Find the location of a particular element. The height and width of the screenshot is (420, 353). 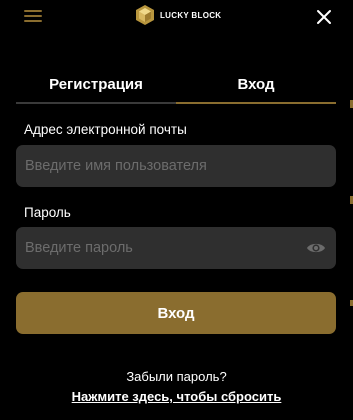

logo: LUCKY BLOCK is located at coordinates (178, 15).